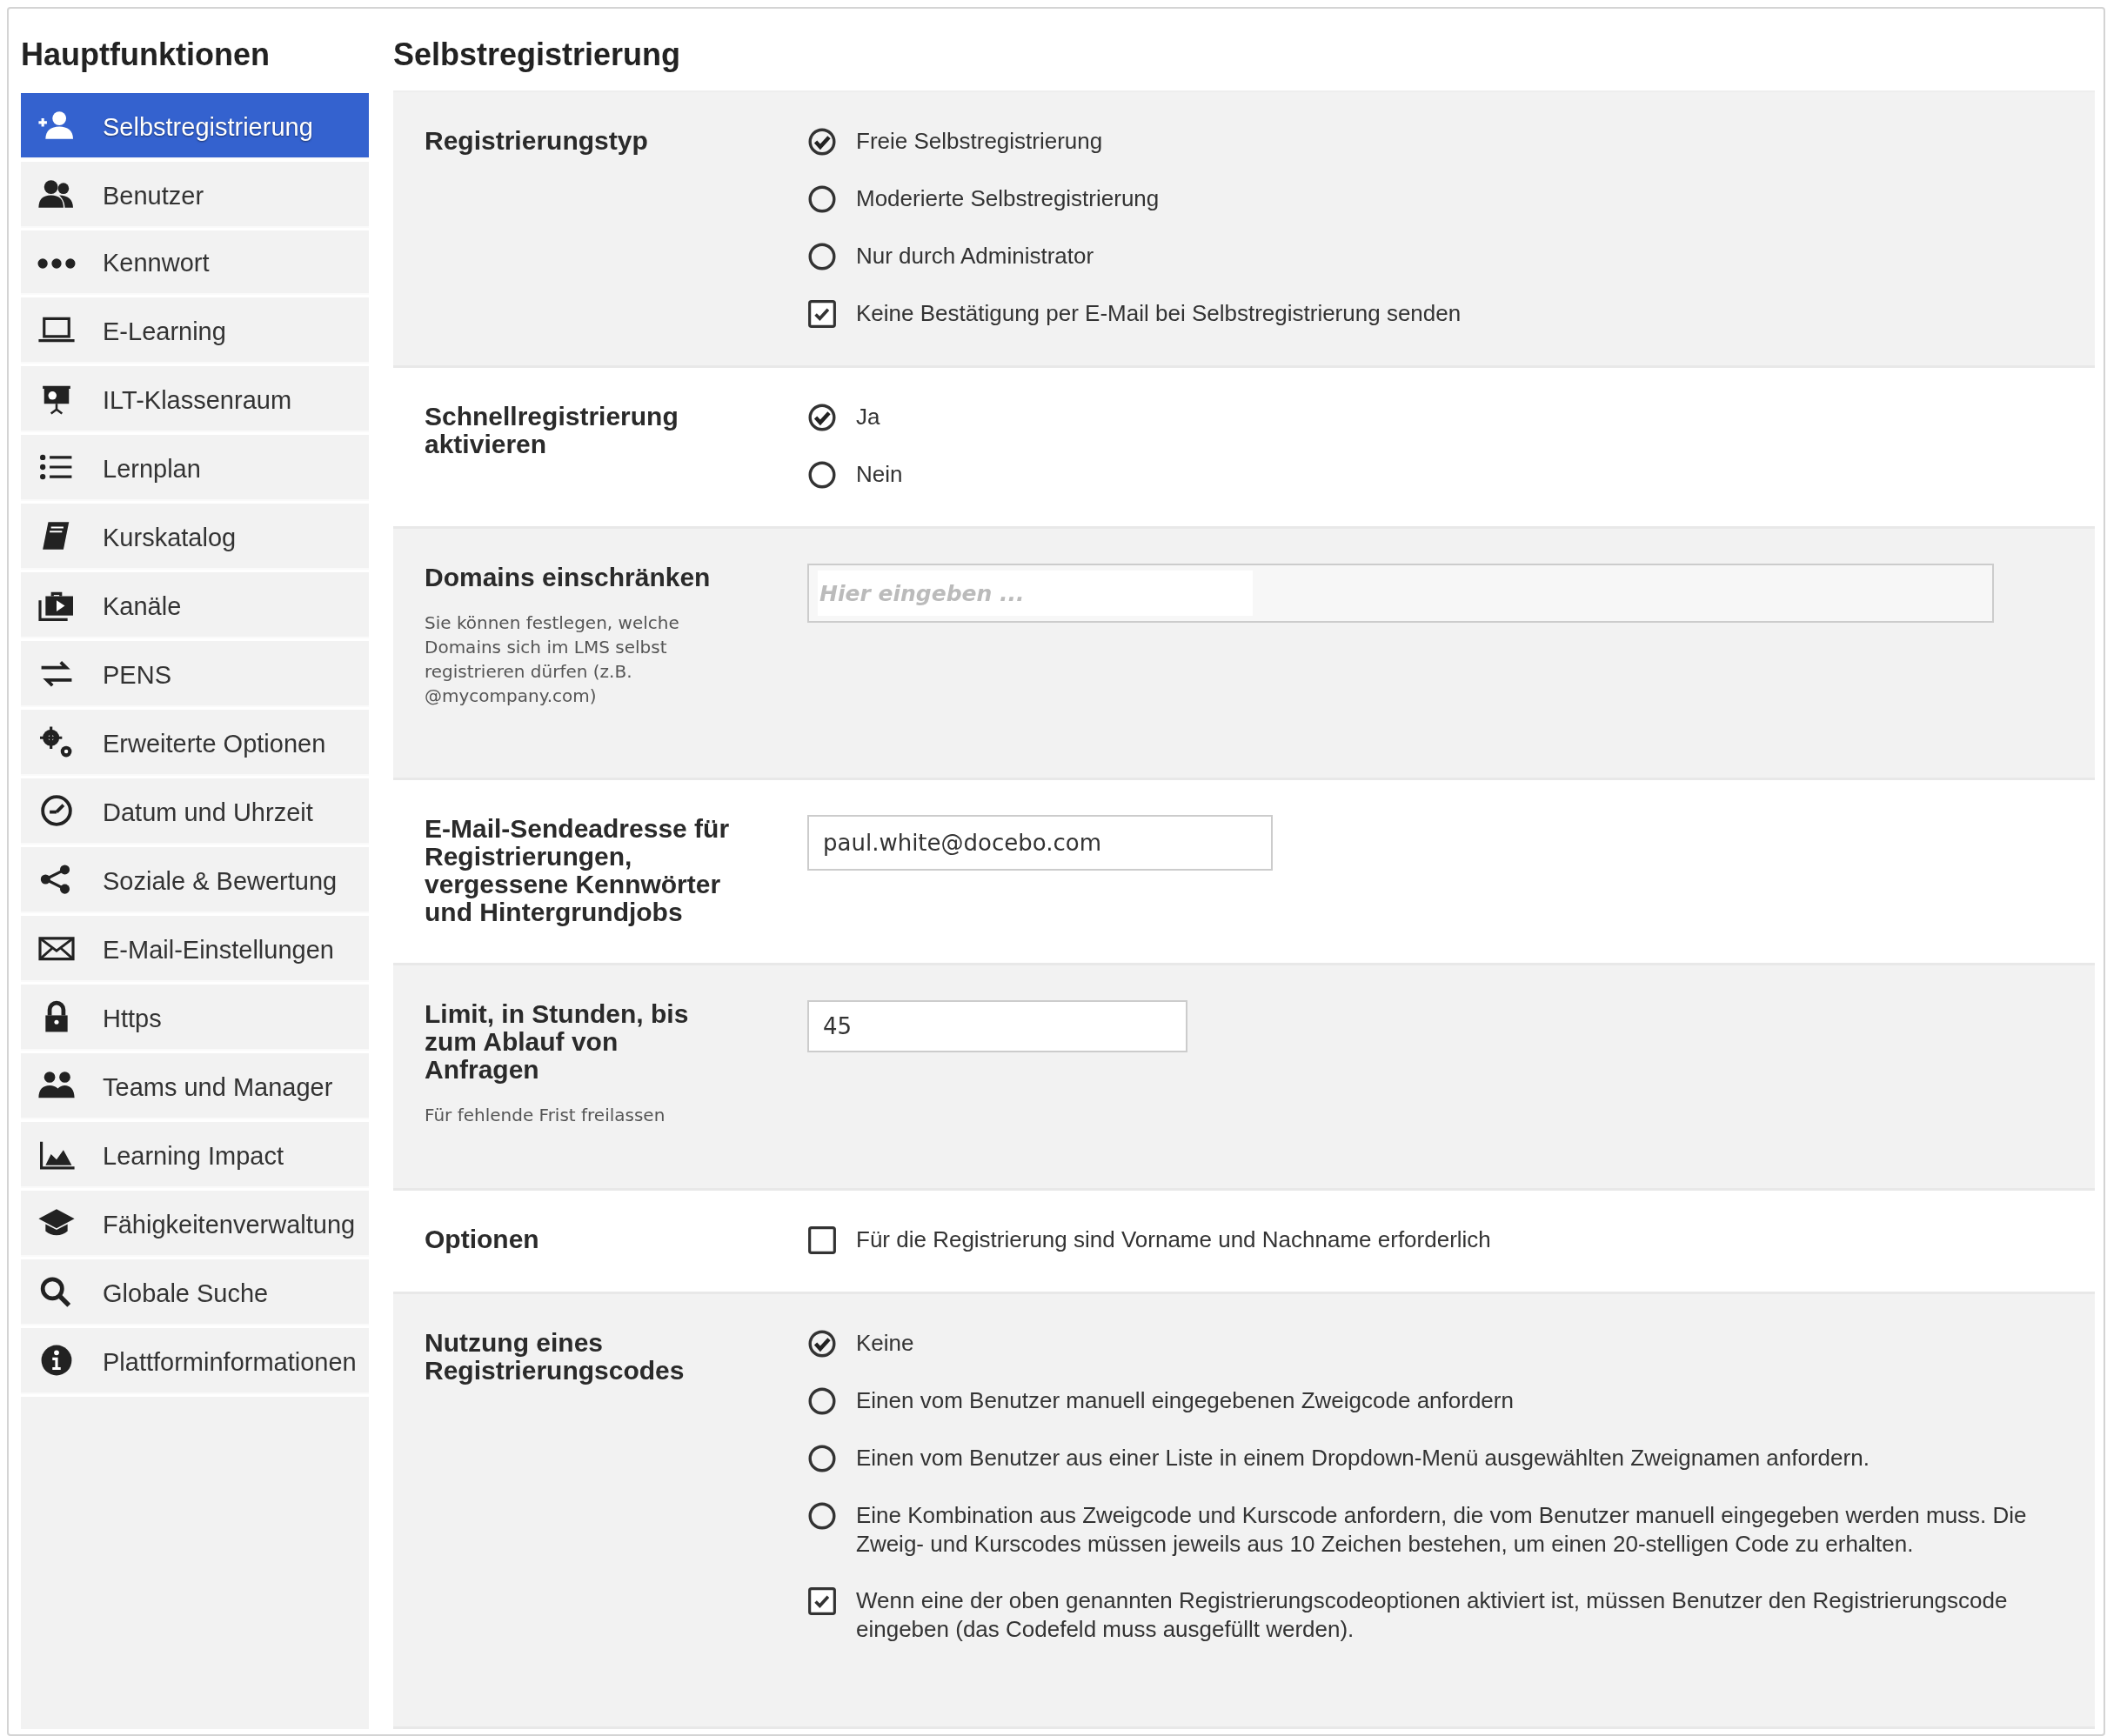 The image size is (2107, 1736). What do you see at coordinates (885, 1343) in the screenshot?
I see `option-label: Keine` at bounding box center [885, 1343].